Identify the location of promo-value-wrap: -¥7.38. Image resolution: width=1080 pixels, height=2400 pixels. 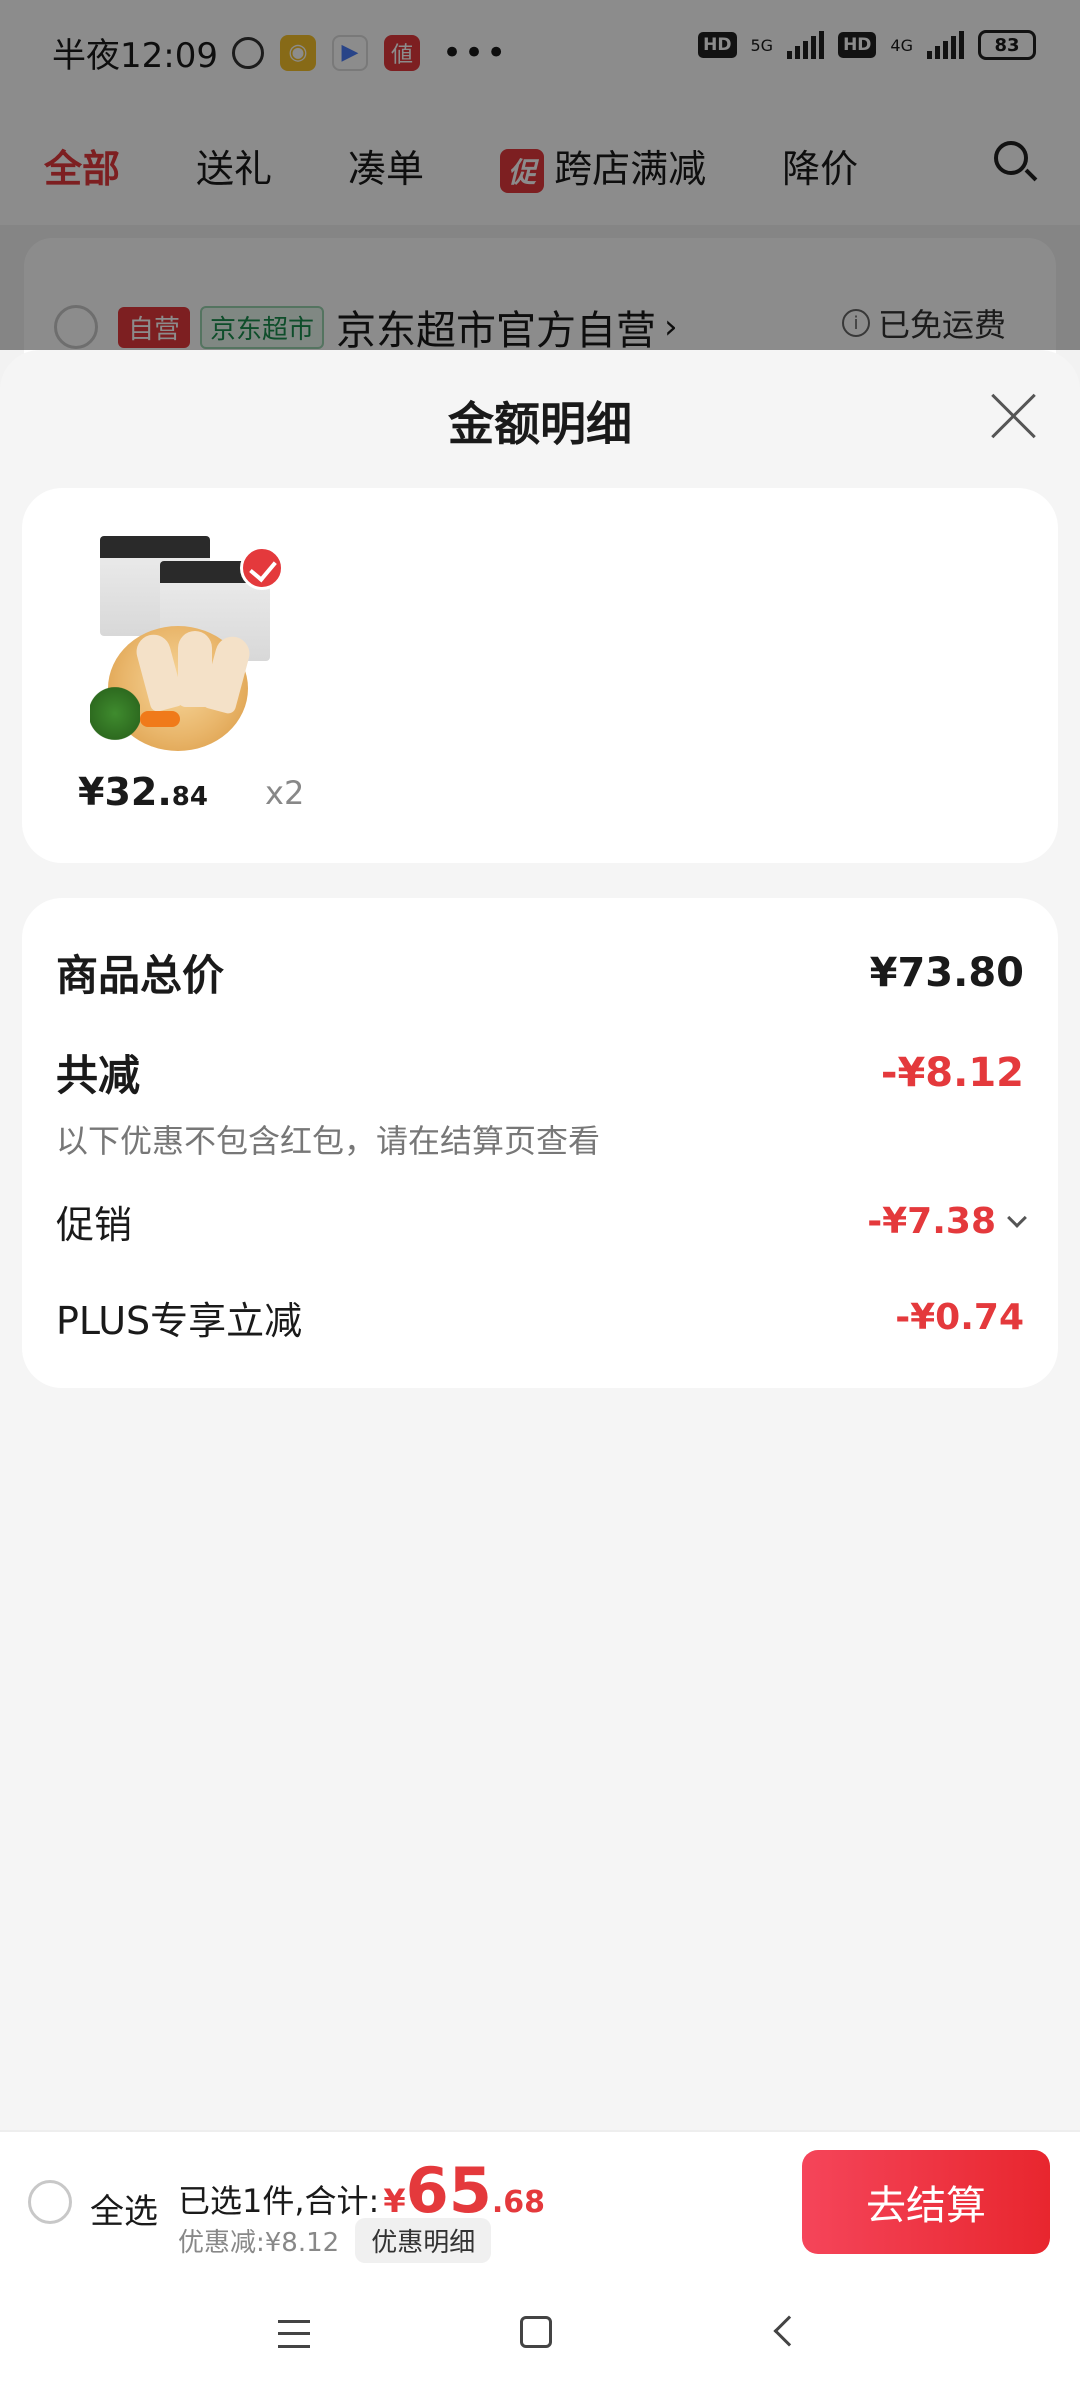
(947, 1221).